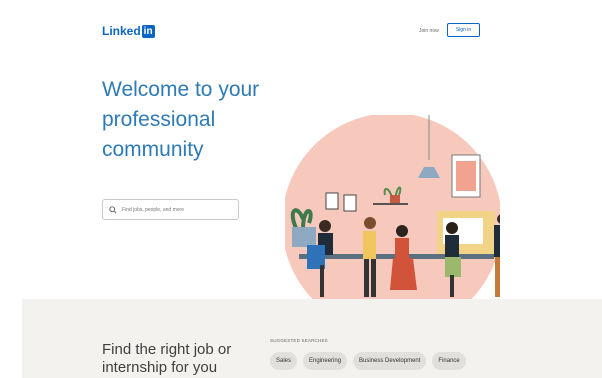 The height and width of the screenshot is (378, 602). What do you see at coordinates (284, 361) in the screenshot?
I see `chip-sales: Sales` at bounding box center [284, 361].